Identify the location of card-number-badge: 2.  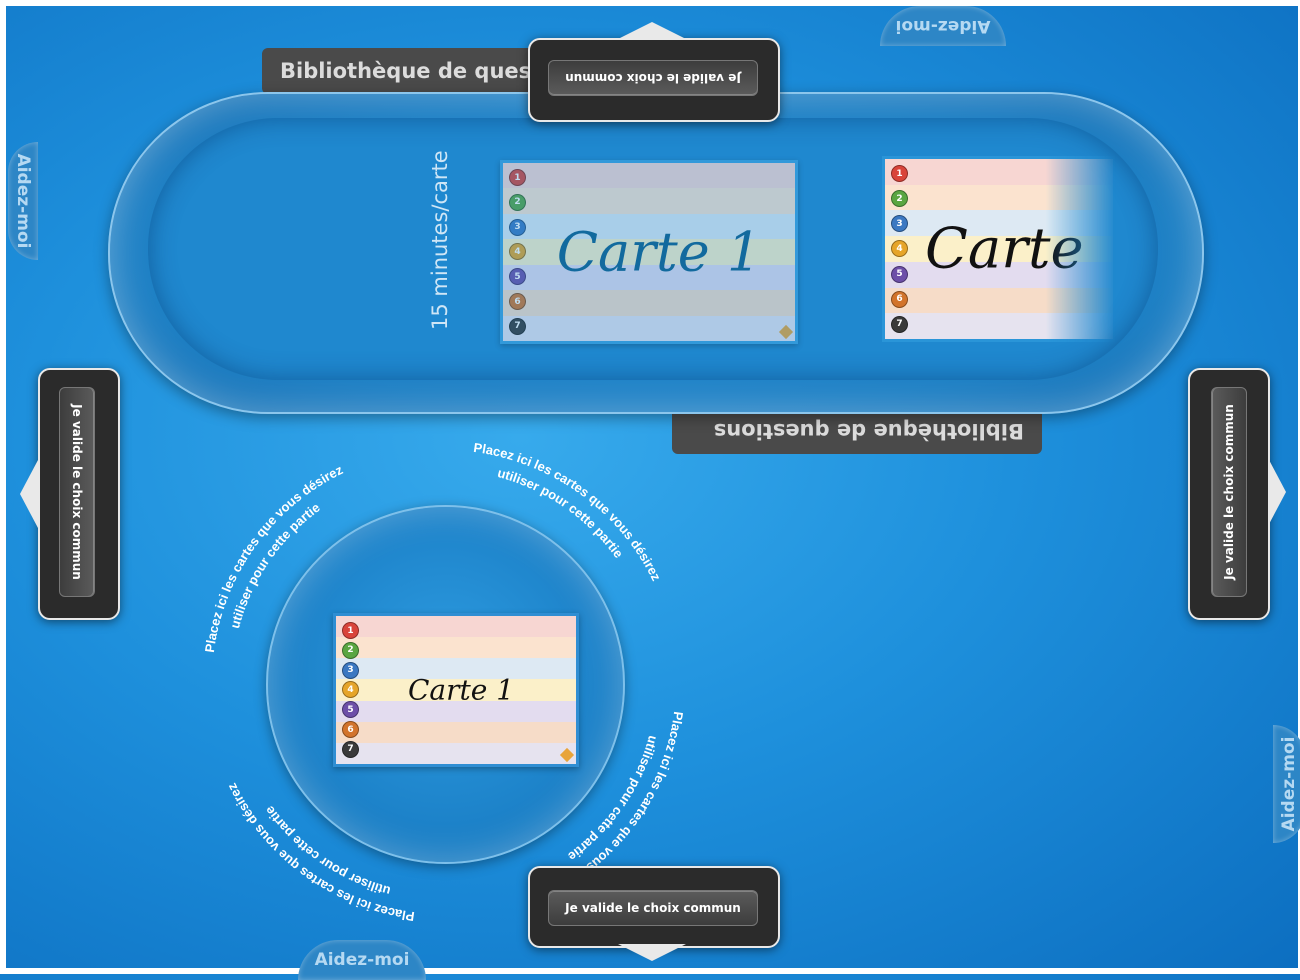
(350, 650).